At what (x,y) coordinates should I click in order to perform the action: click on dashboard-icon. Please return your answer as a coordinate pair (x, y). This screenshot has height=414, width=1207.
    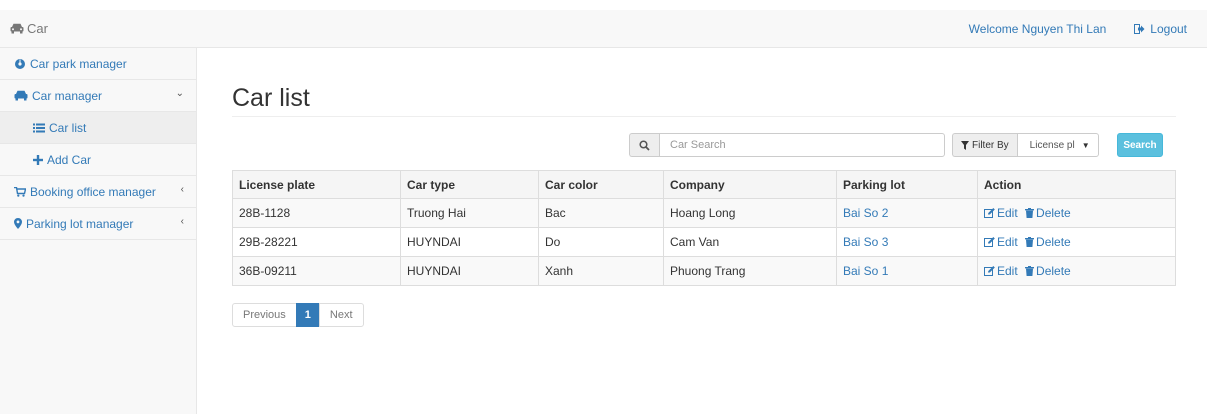
    Looking at the image, I should click on (20, 64).